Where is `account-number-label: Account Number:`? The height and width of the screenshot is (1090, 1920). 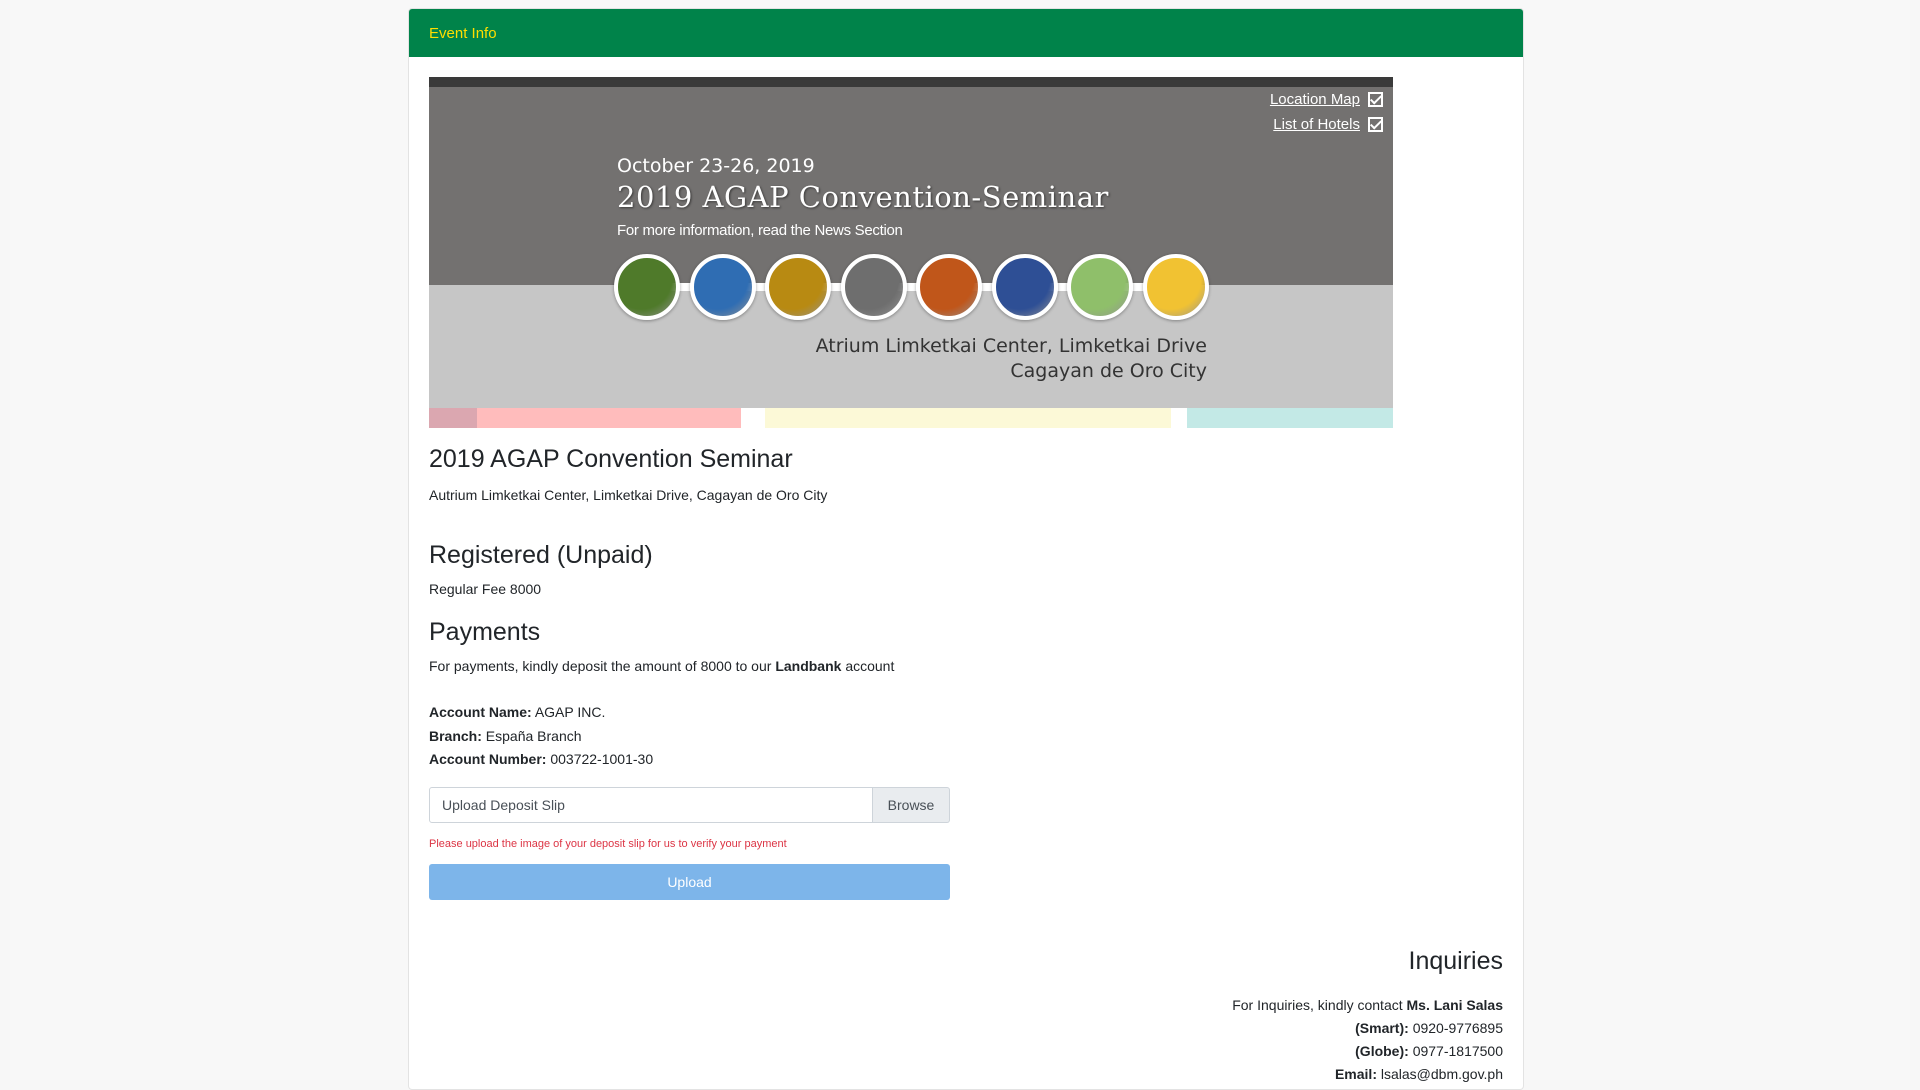 account-number-label: Account Number: is located at coordinates (488, 759).